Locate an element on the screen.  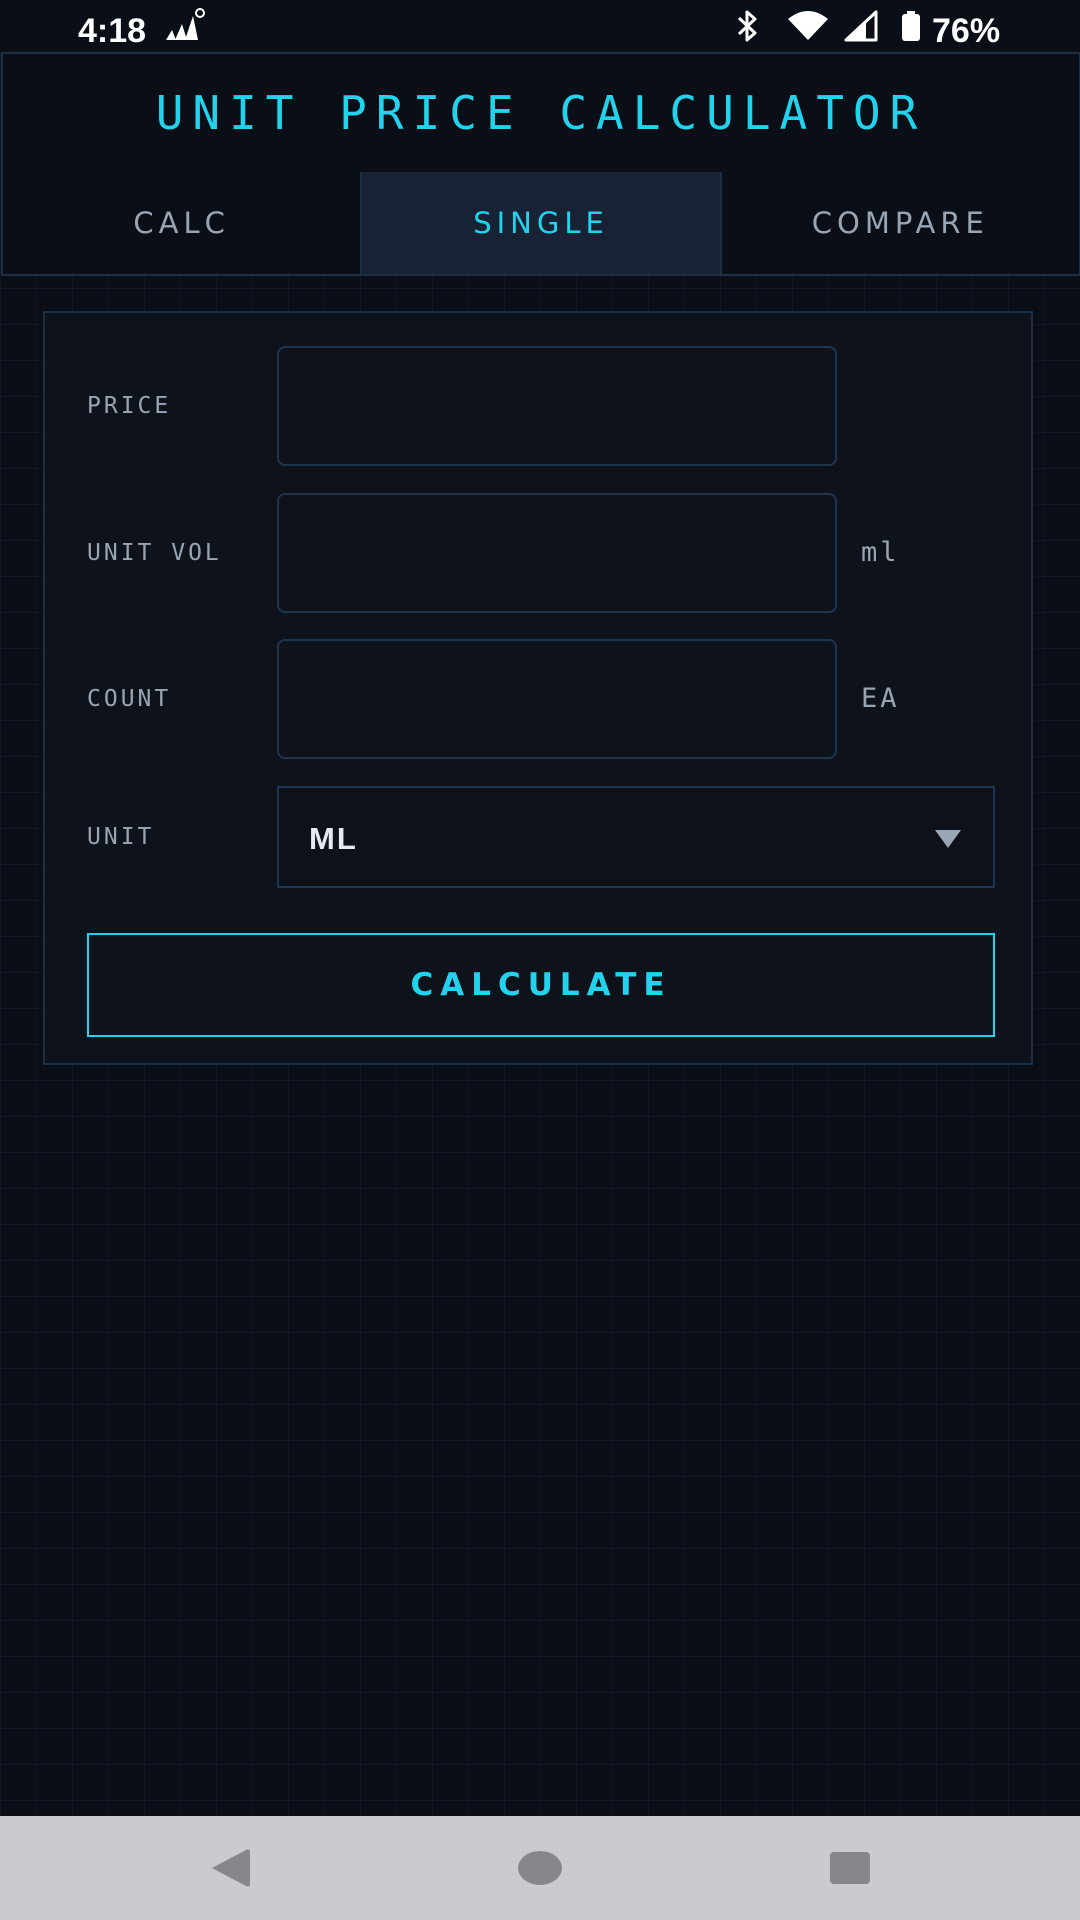
unit-vol-input is located at coordinates (557, 553).